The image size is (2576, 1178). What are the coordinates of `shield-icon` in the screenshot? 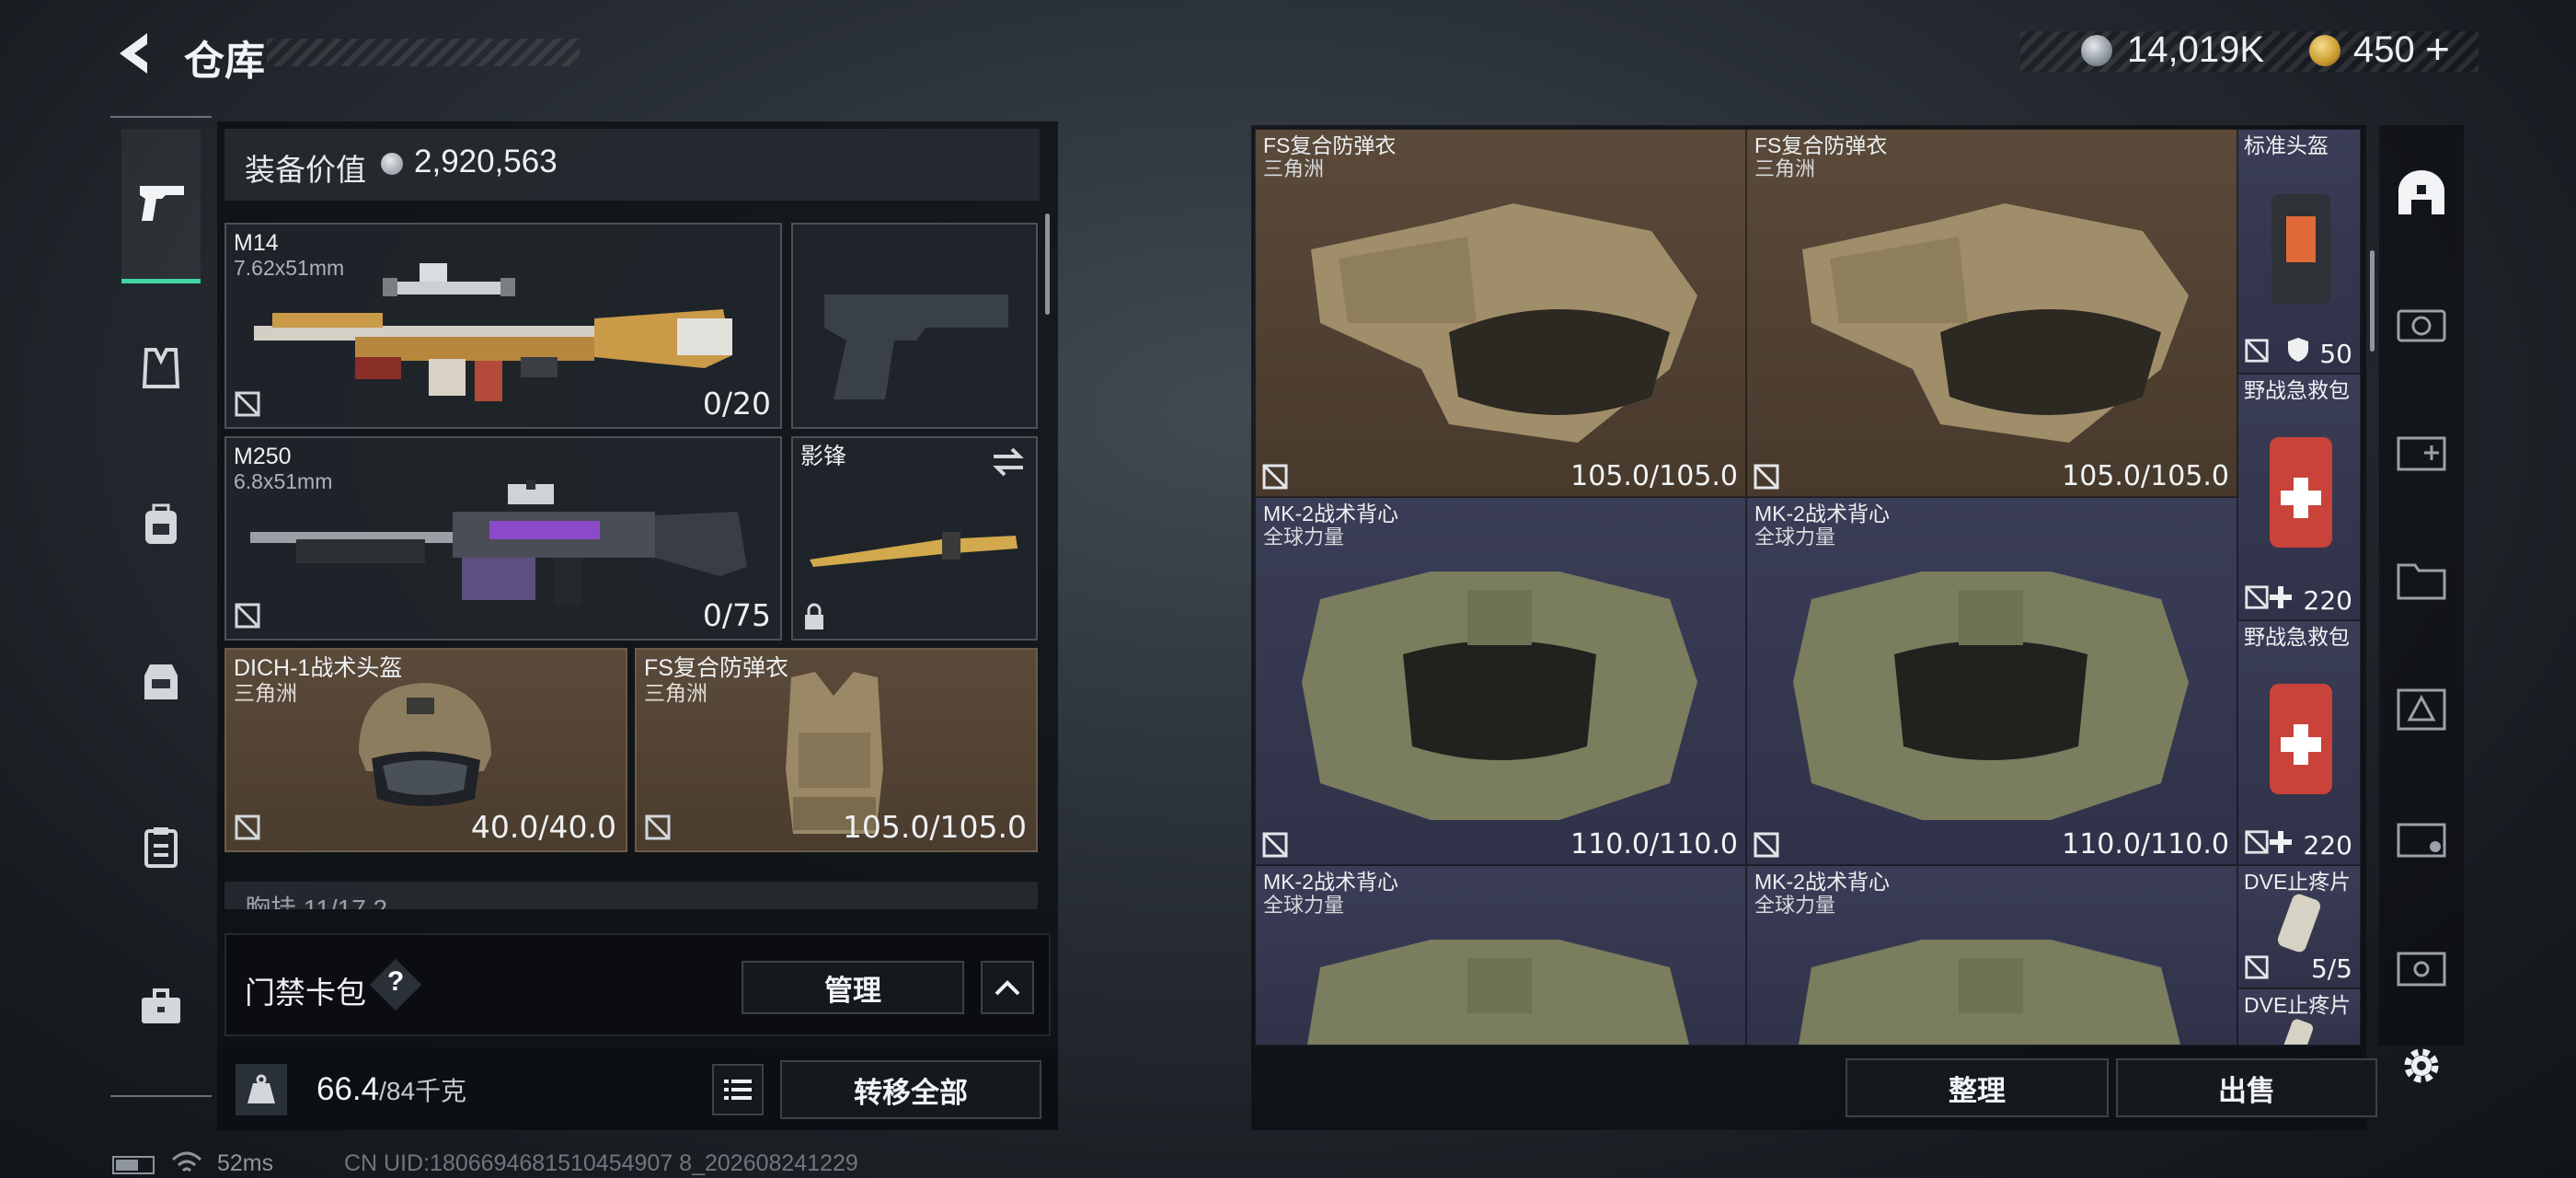 It's located at (2298, 350).